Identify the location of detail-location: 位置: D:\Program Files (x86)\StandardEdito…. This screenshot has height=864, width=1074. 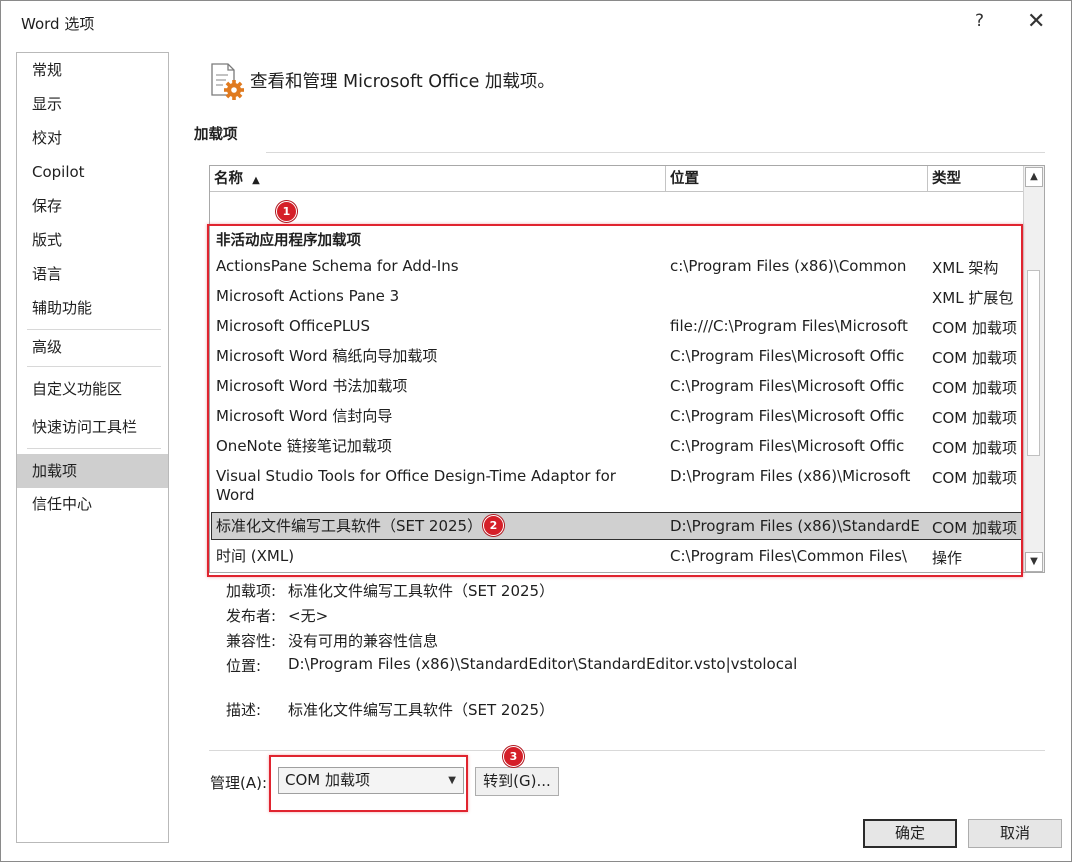
(501, 665).